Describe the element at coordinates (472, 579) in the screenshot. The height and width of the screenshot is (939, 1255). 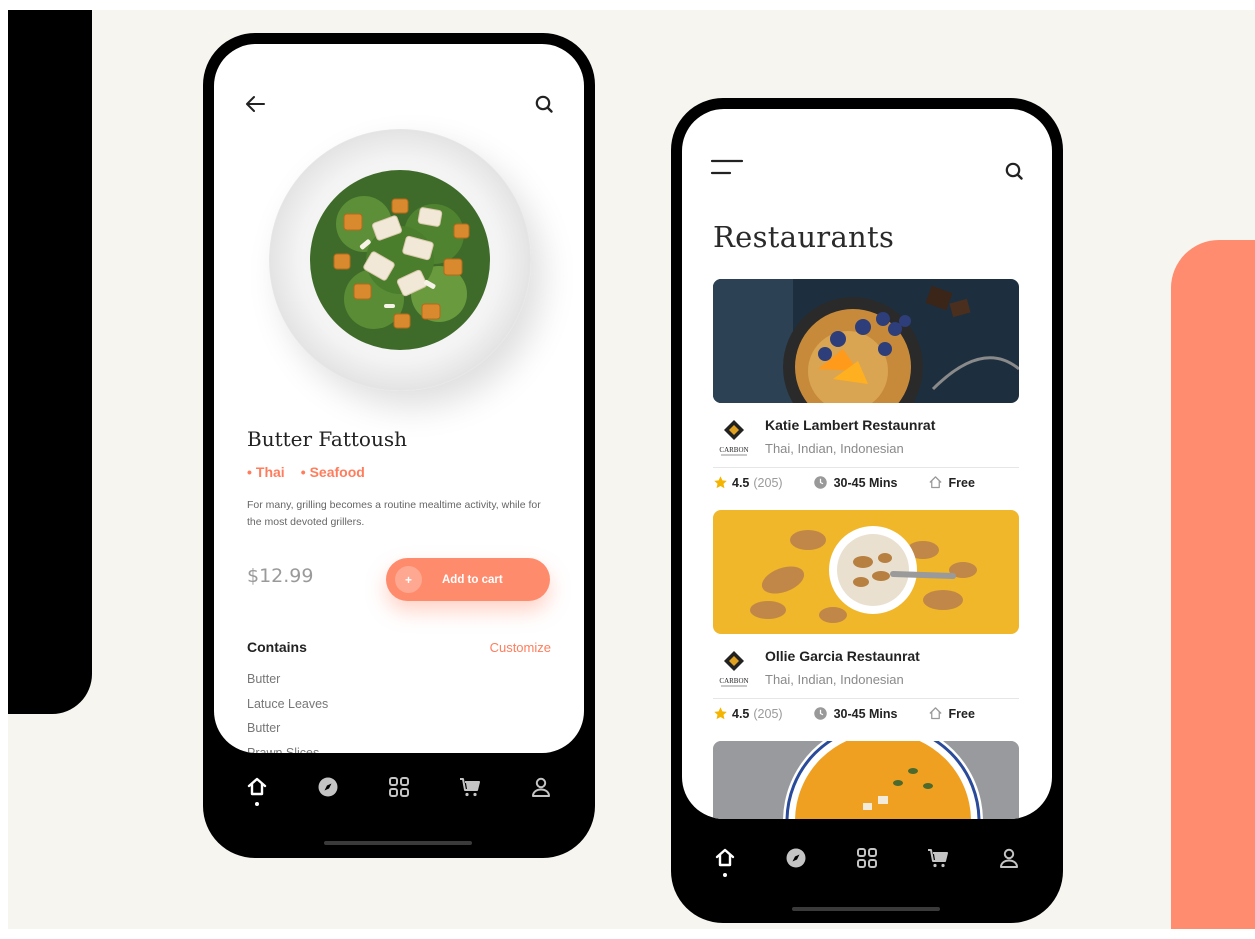
I see `add-to-cart-label: Add to cart` at that location.